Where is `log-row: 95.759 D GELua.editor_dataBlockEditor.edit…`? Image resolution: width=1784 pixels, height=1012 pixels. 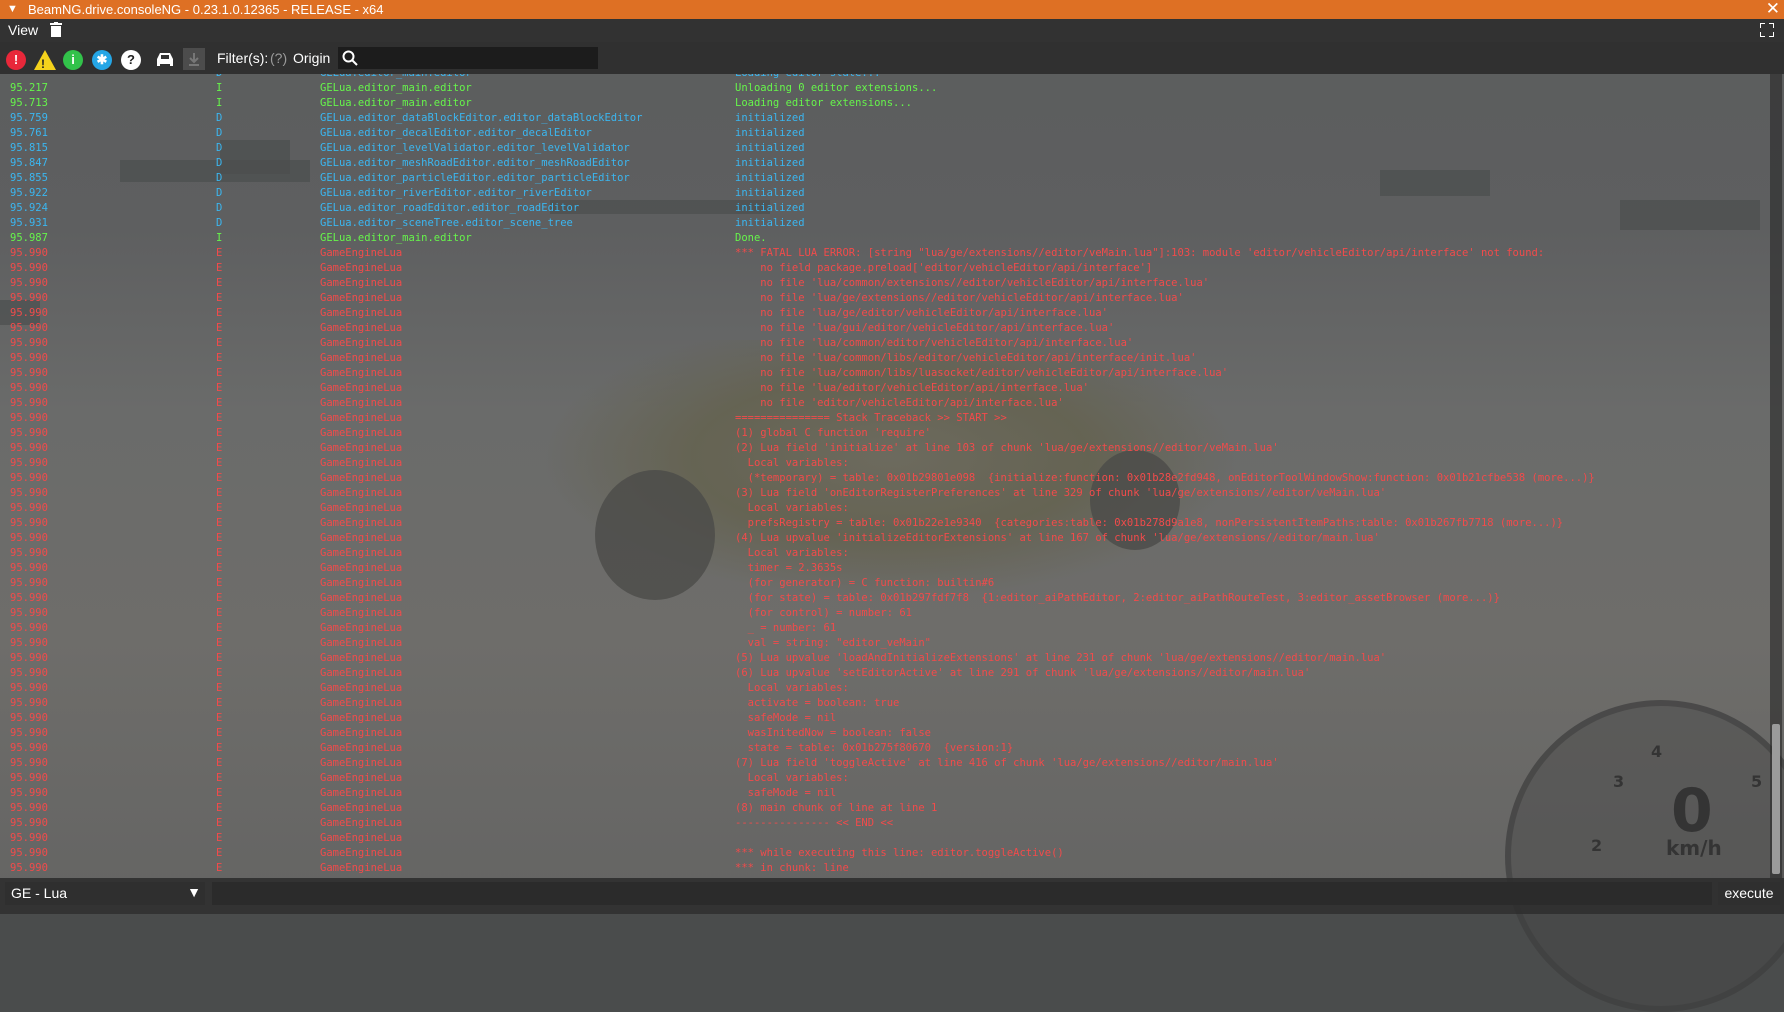
log-row: 95.759 D GELua.editor_dataBlockEditor.edit… is located at coordinates (885, 118).